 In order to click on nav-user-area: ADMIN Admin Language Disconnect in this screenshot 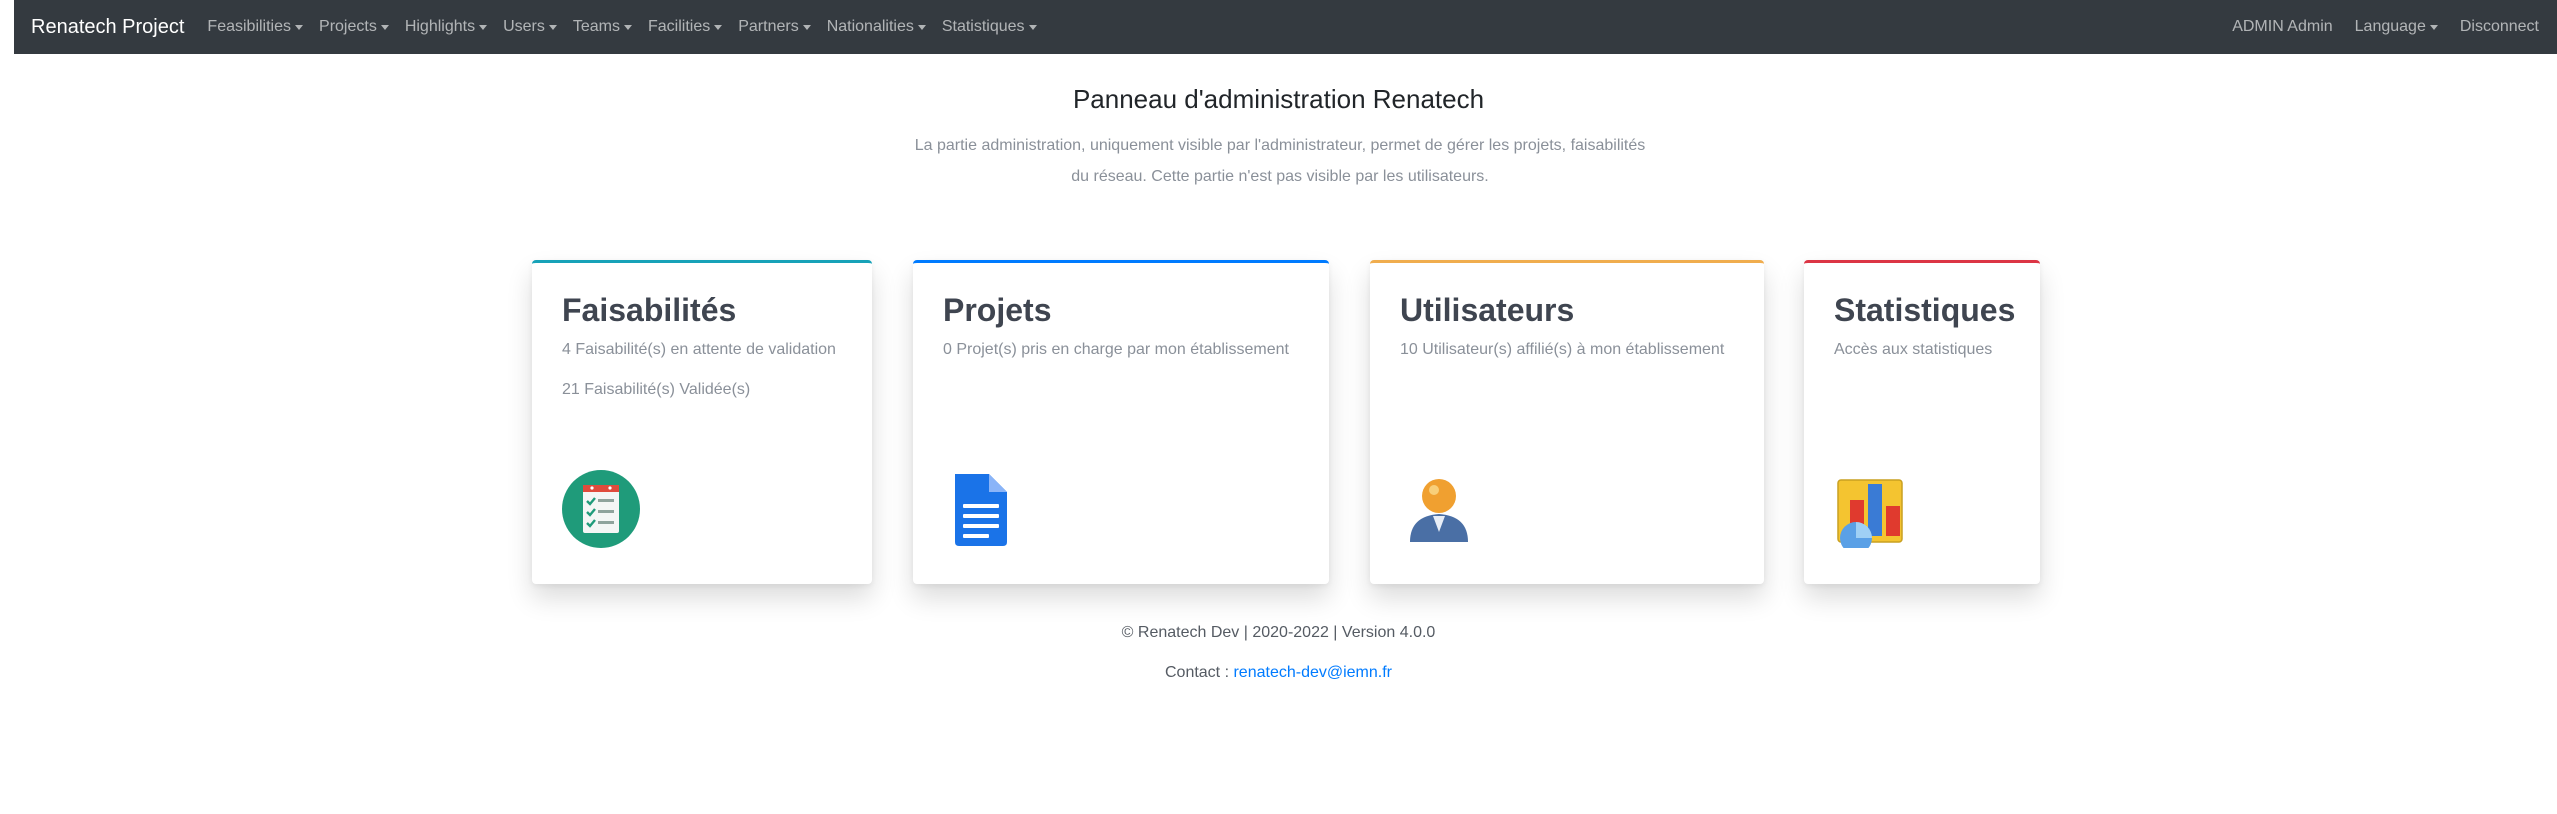, I will do `click(2374, 27)`.